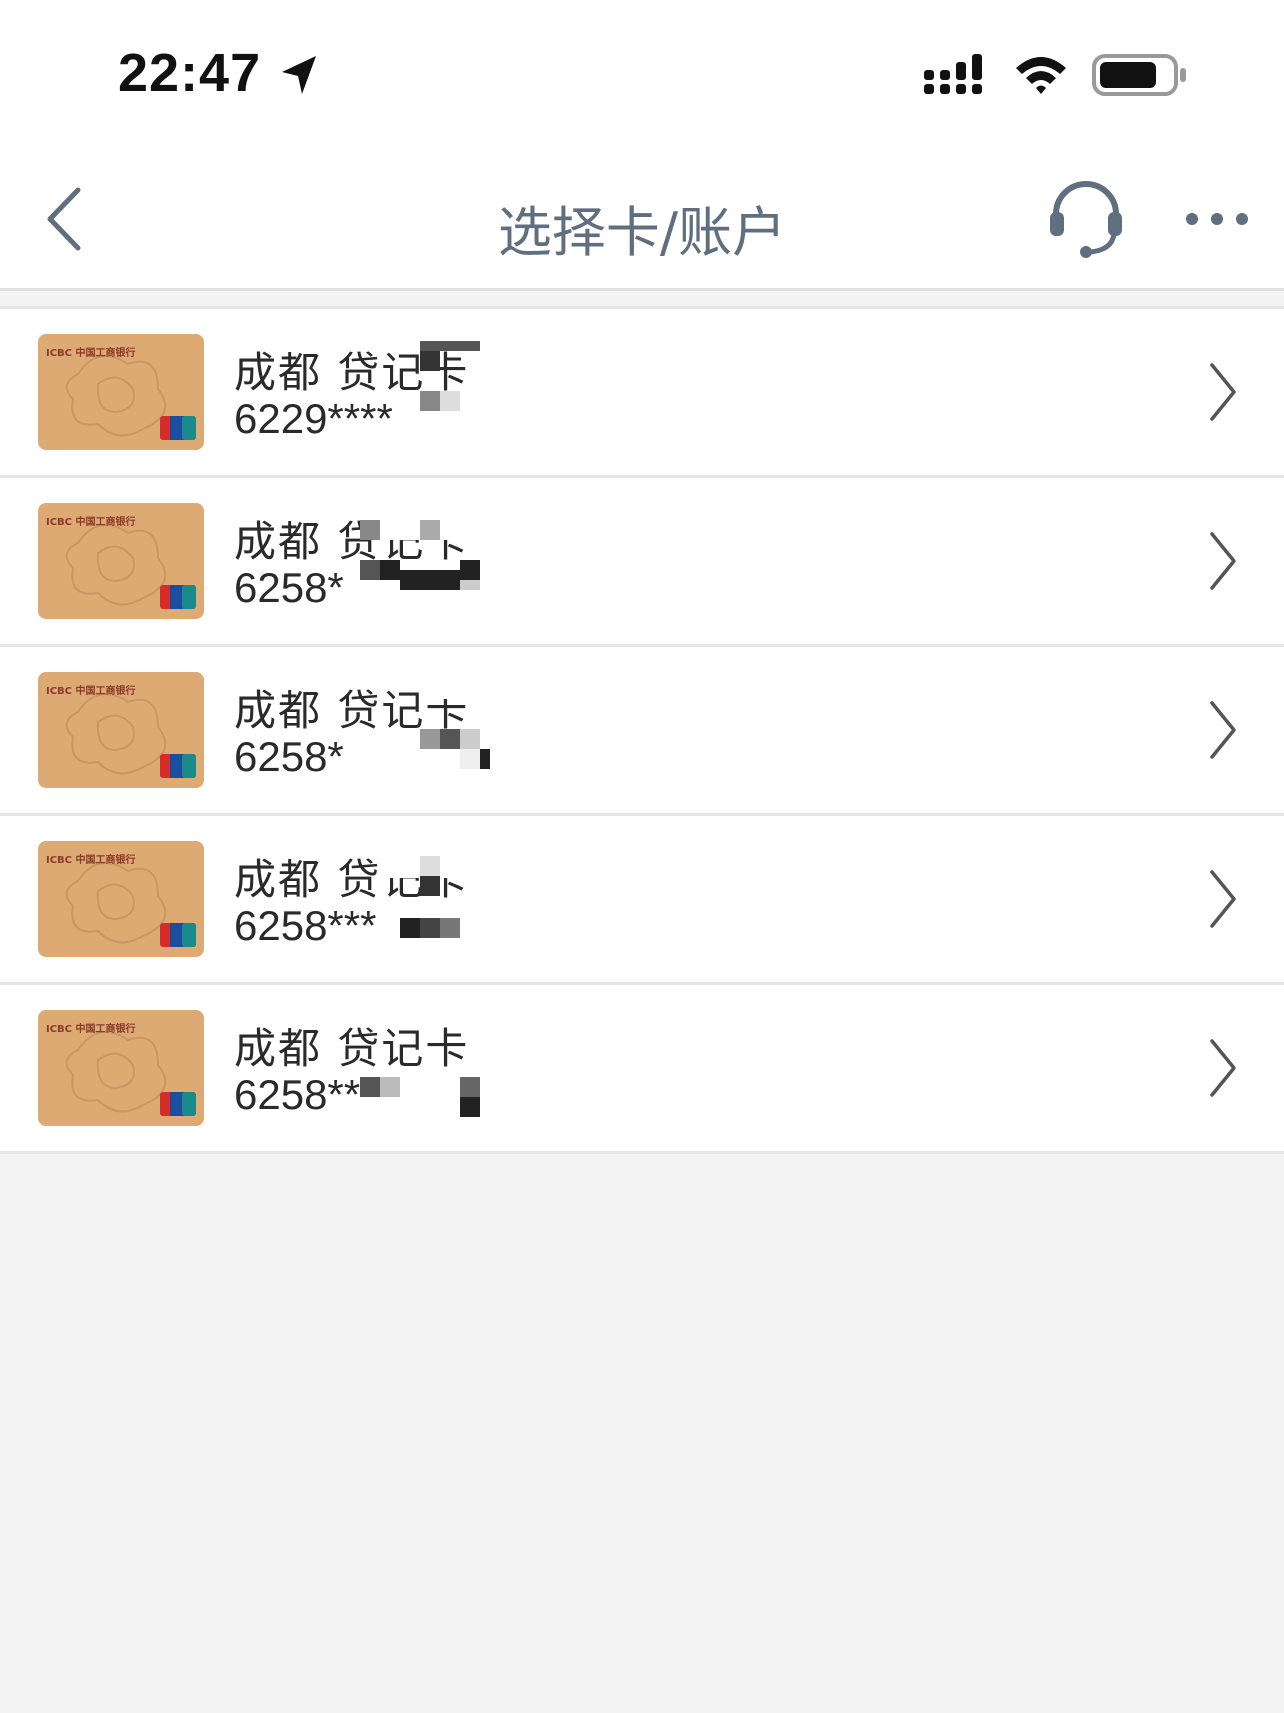 Image resolution: width=1284 pixels, height=1713 pixels. I want to click on status-bar: 22:47, so click(642, 75).